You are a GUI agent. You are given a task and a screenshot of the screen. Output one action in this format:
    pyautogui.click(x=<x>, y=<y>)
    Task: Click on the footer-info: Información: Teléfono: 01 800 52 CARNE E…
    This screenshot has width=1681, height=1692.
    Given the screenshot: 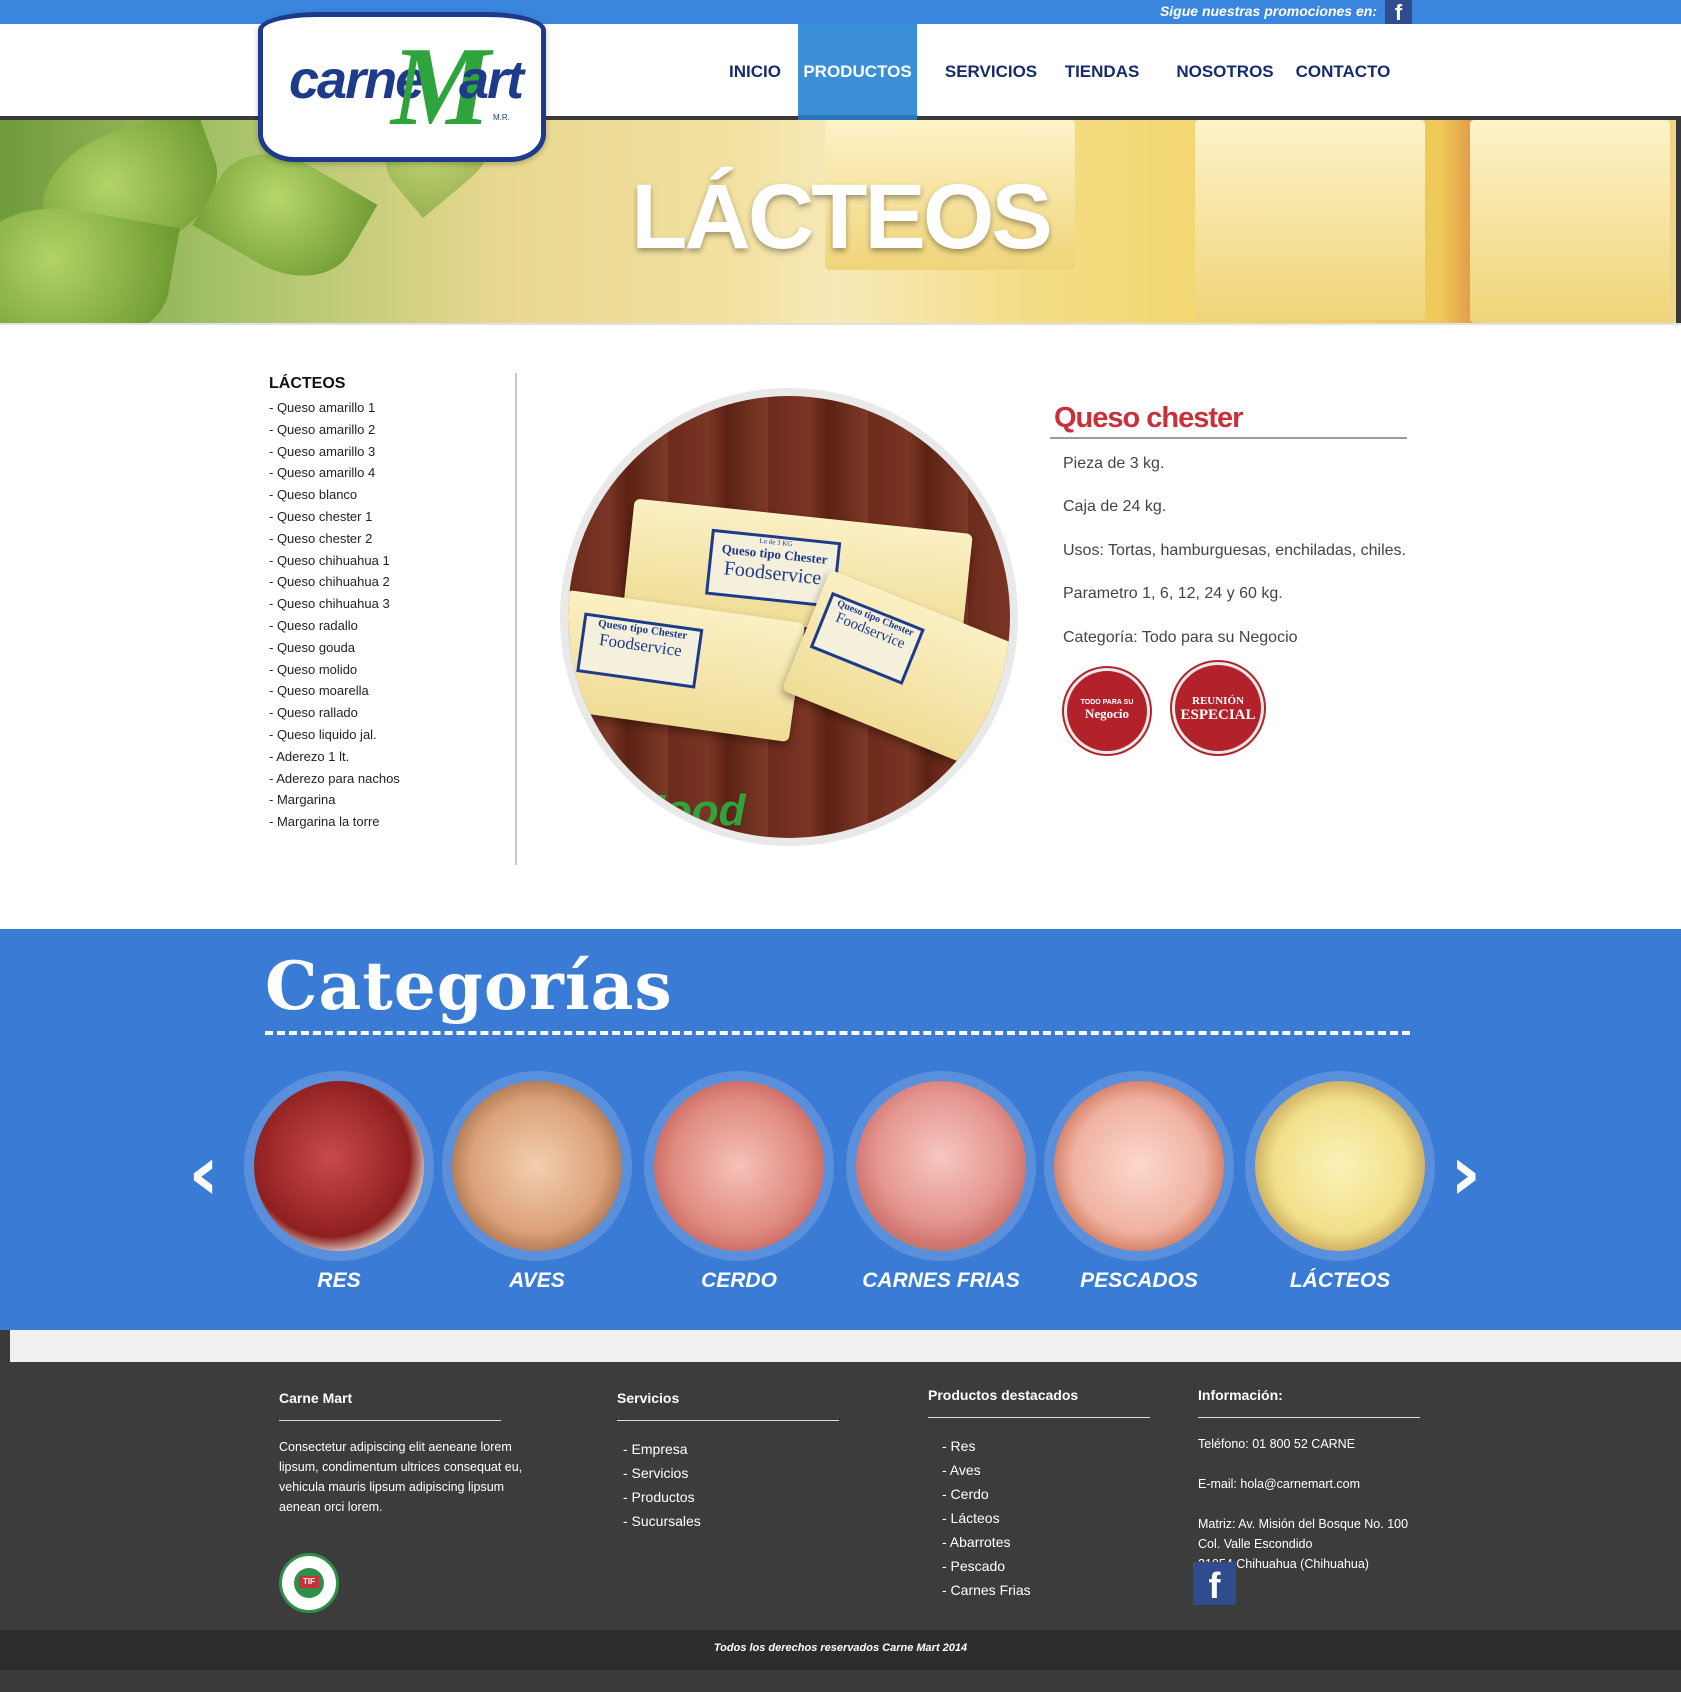 What is the action you would take?
    pyautogui.click(x=1328, y=1480)
    